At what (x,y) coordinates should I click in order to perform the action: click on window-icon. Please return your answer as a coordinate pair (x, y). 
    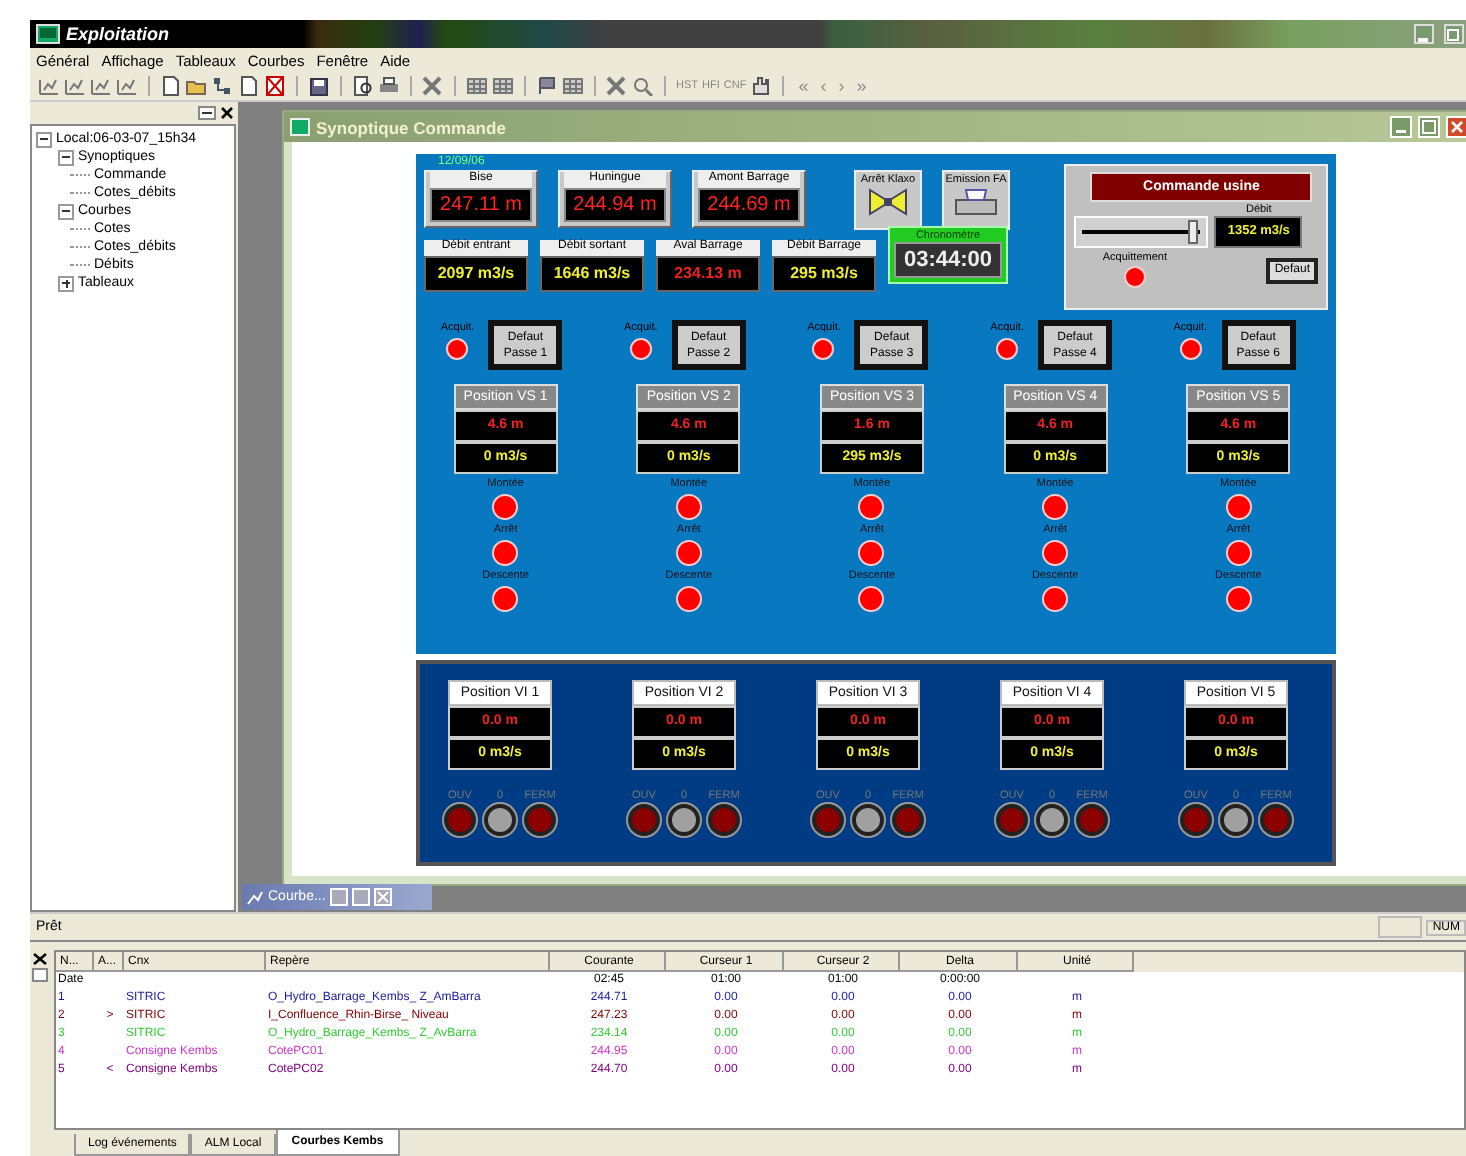
    Looking at the image, I should click on (300, 127).